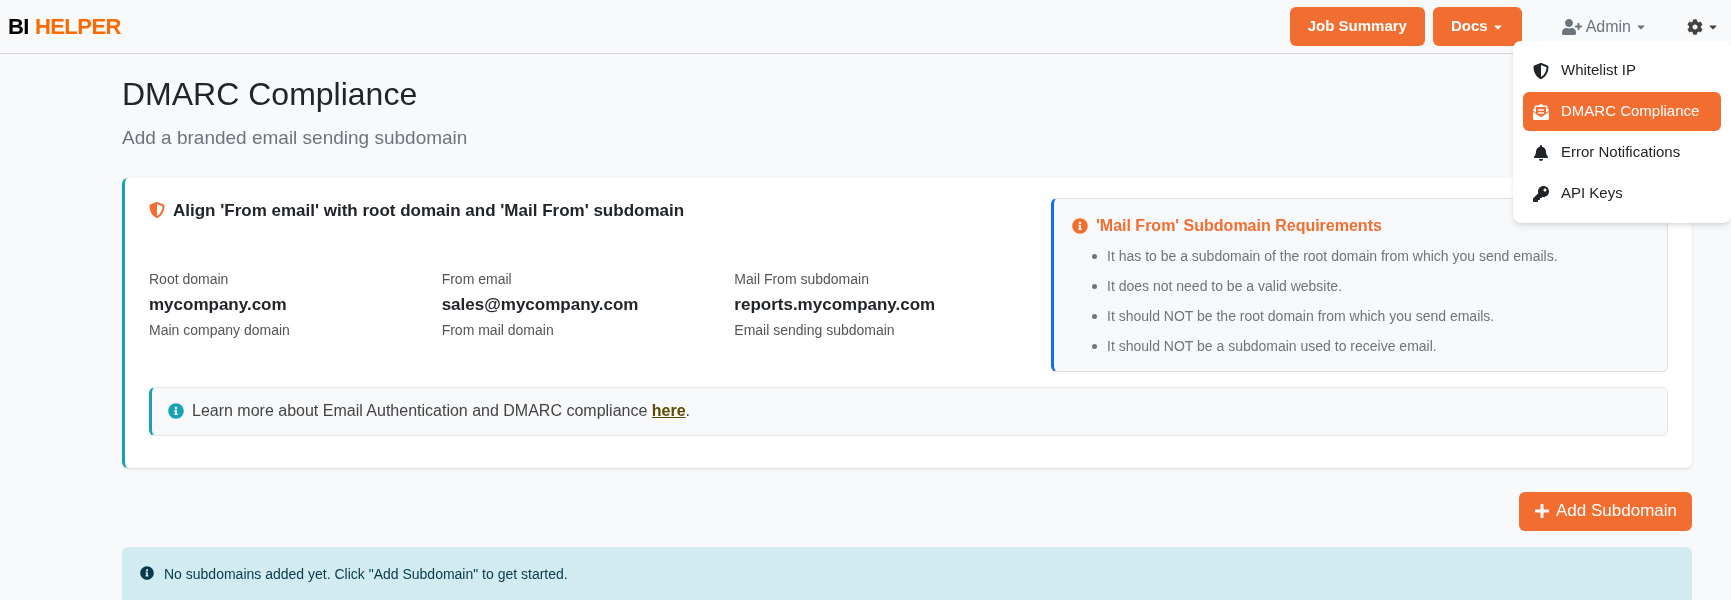 The height and width of the screenshot is (600, 1731). Describe the element at coordinates (1541, 152) in the screenshot. I see `bell-icon` at that location.